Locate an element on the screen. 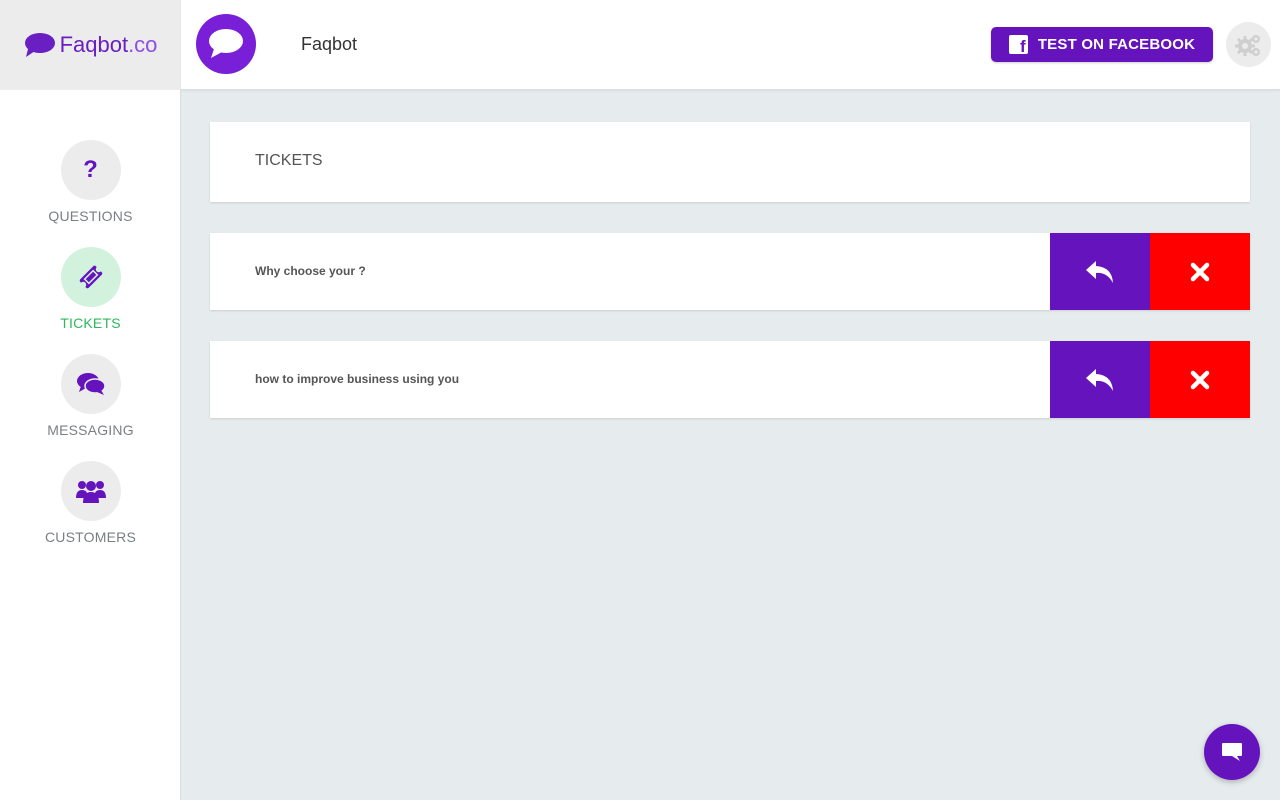  ticket-text: Why choose your ? is located at coordinates (310, 271).